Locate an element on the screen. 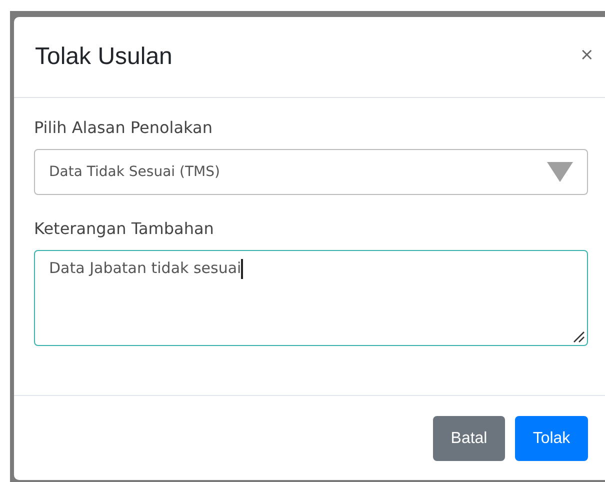 The height and width of the screenshot is (482, 605). close-button: × is located at coordinates (587, 55).